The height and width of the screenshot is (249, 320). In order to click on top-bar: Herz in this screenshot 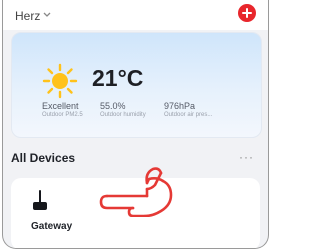, I will do `click(135, 15)`.